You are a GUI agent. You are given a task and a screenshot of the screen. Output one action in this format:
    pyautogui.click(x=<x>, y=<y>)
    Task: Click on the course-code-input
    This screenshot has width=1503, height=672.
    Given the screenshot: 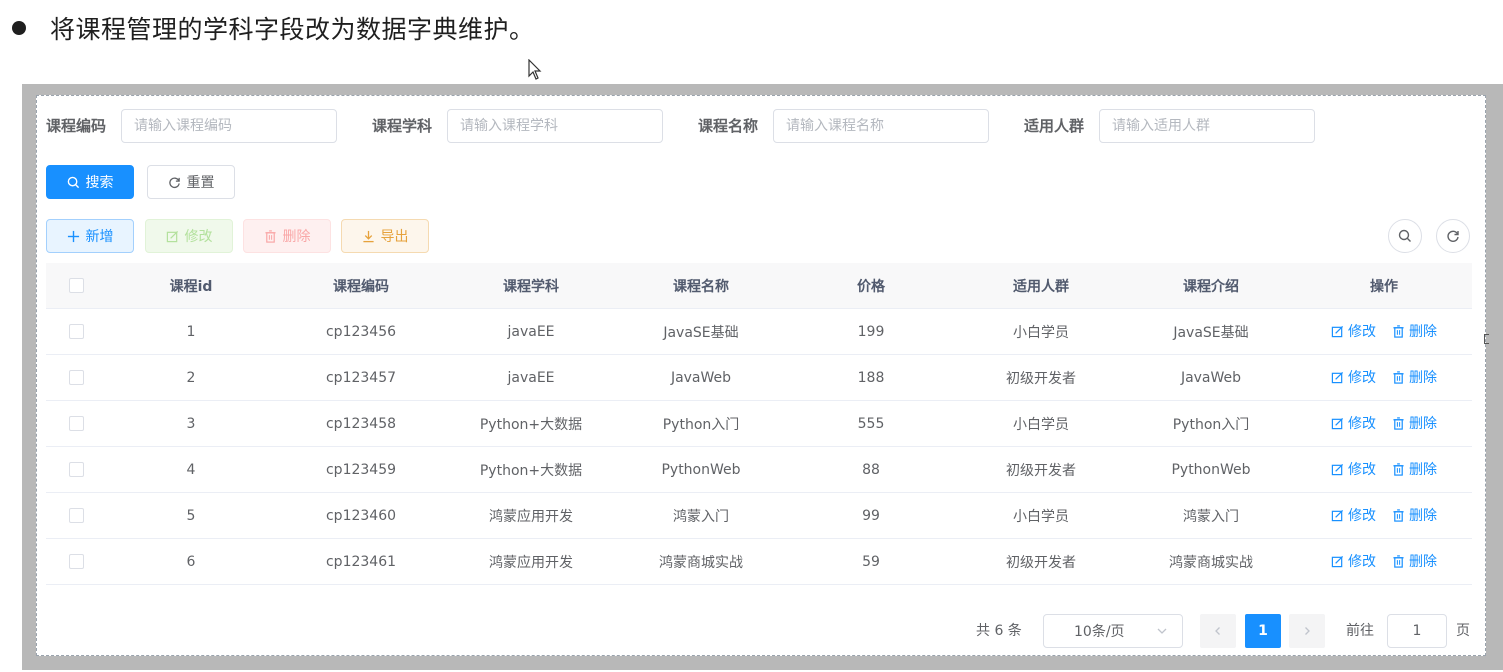 What is the action you would take?
    pyautogui.click(x=229, y=126)
    